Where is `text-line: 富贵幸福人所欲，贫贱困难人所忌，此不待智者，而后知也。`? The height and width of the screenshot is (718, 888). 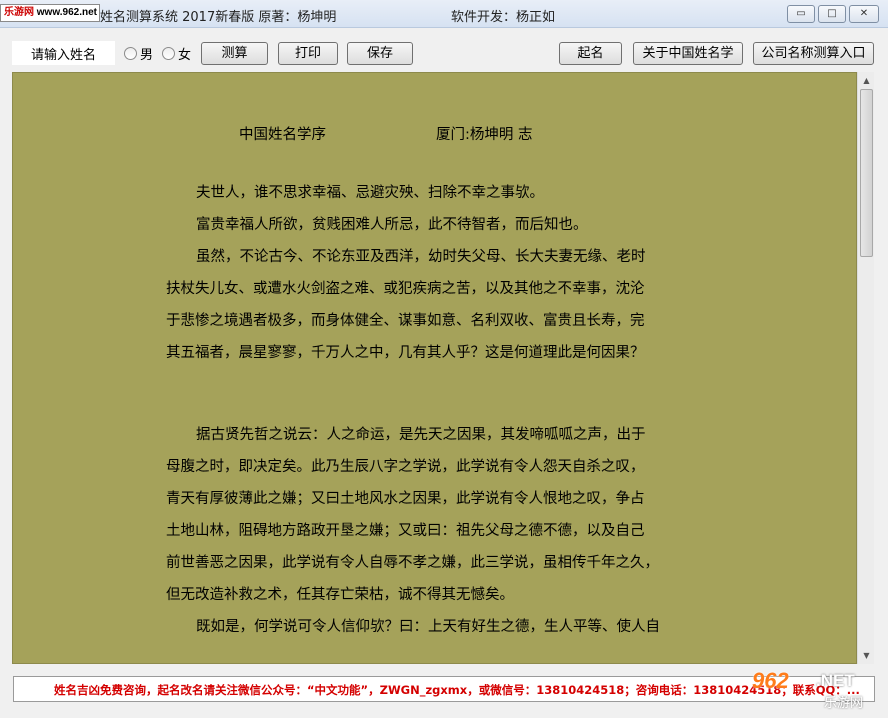
text-line: 富贵幸福人所欲，贫贱困难人所忌，此不待智者，而后知也。 is located at coordinates (392, 225).